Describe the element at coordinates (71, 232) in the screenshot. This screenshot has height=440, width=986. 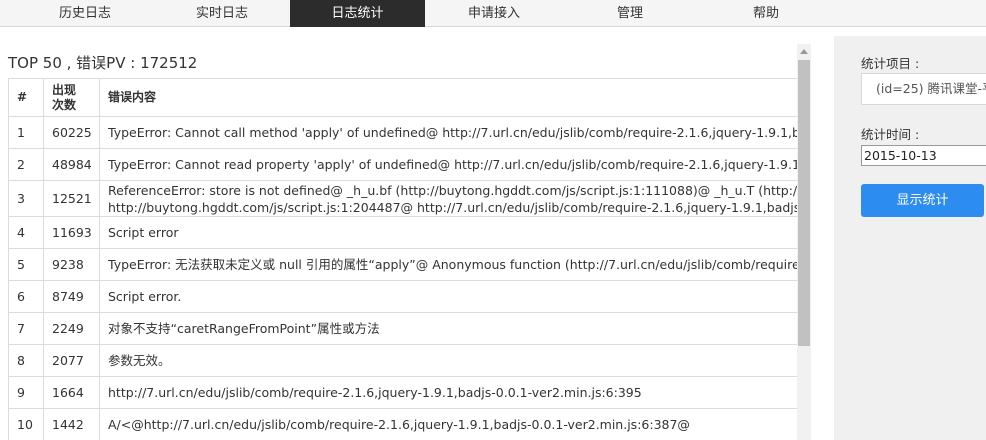
I see `row-count: 11693` at that location.